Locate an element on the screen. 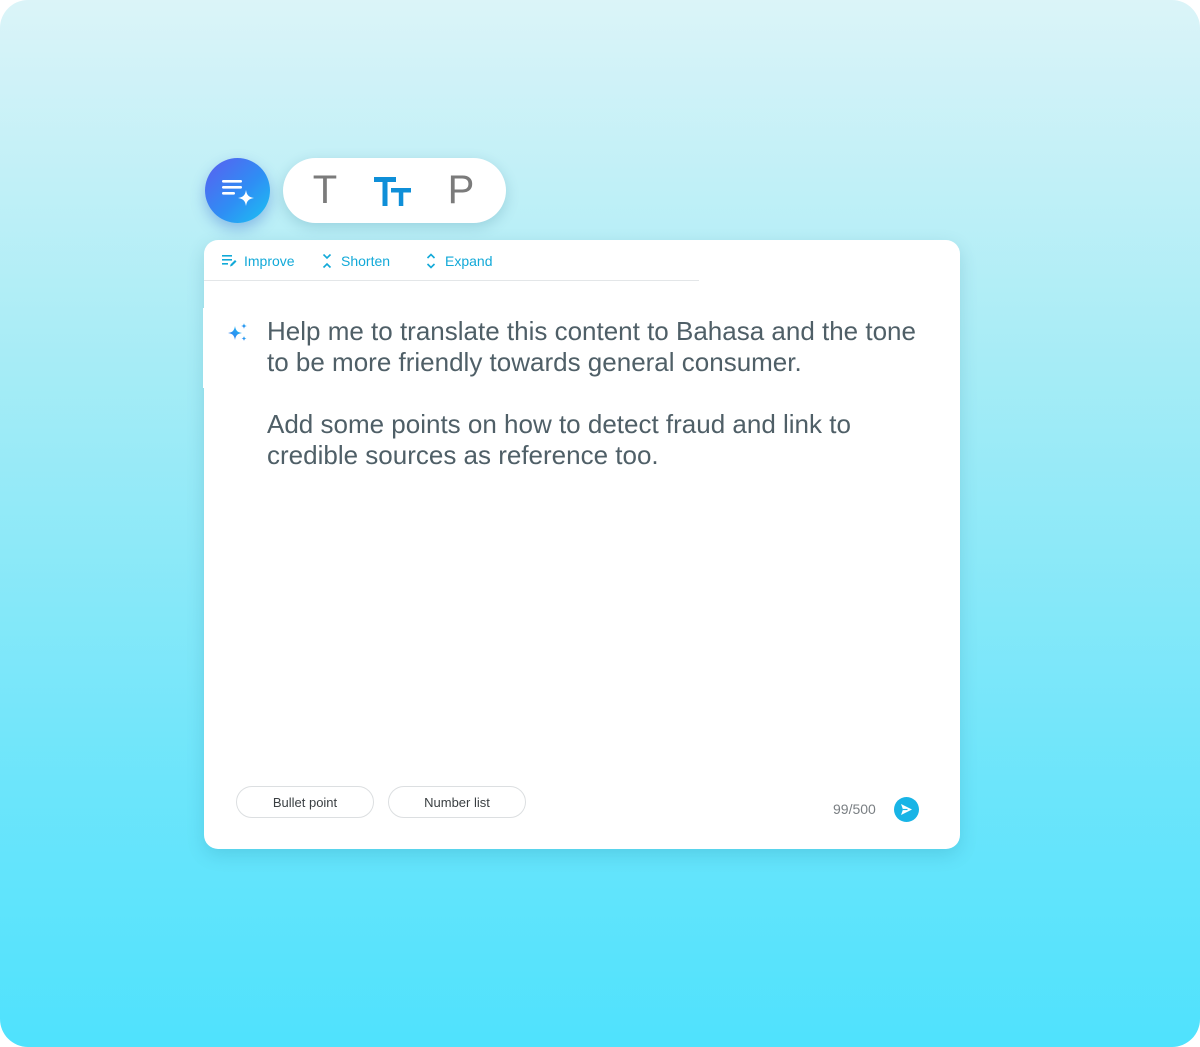  character-counter: 99/500 is located at coordinates (854, 809).